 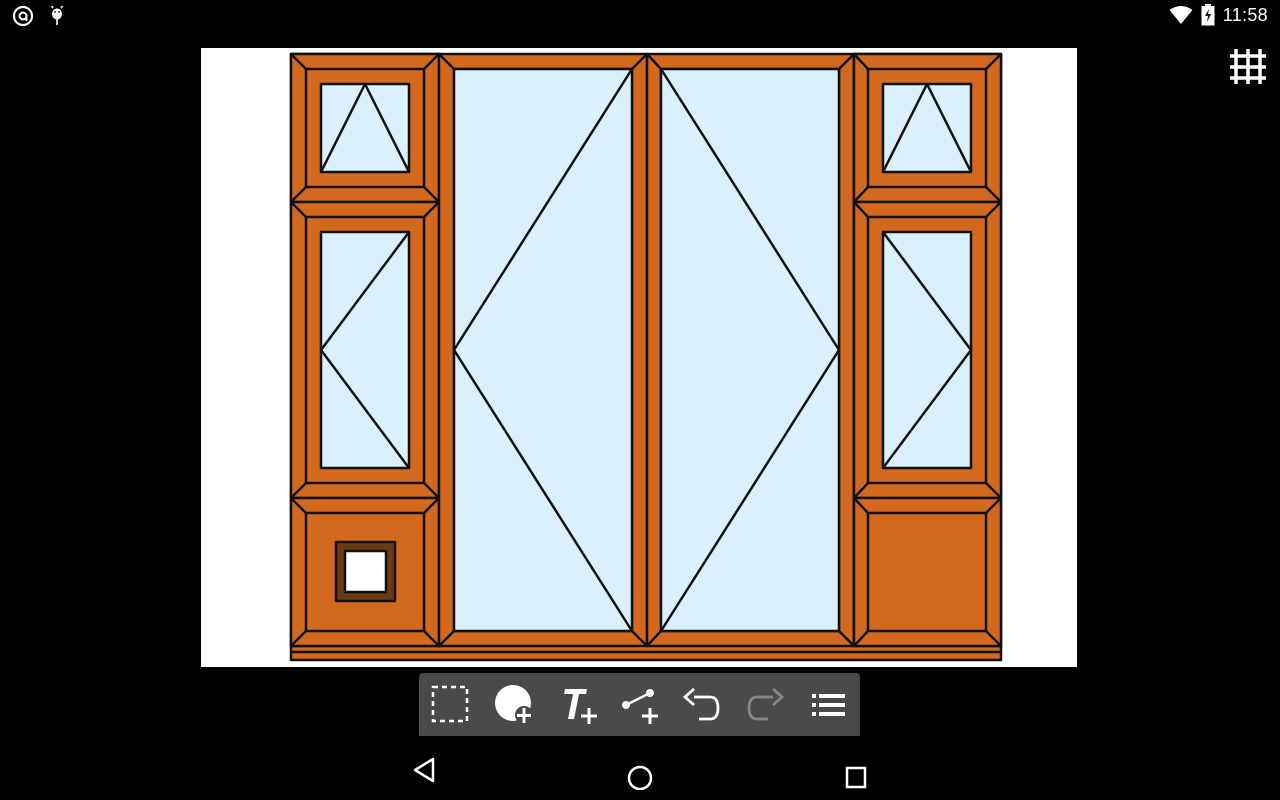 What do you see at coordinates (640, 16) in the screenshot?
I see `status-bar: 11:58` at bounding box center [640, 16].